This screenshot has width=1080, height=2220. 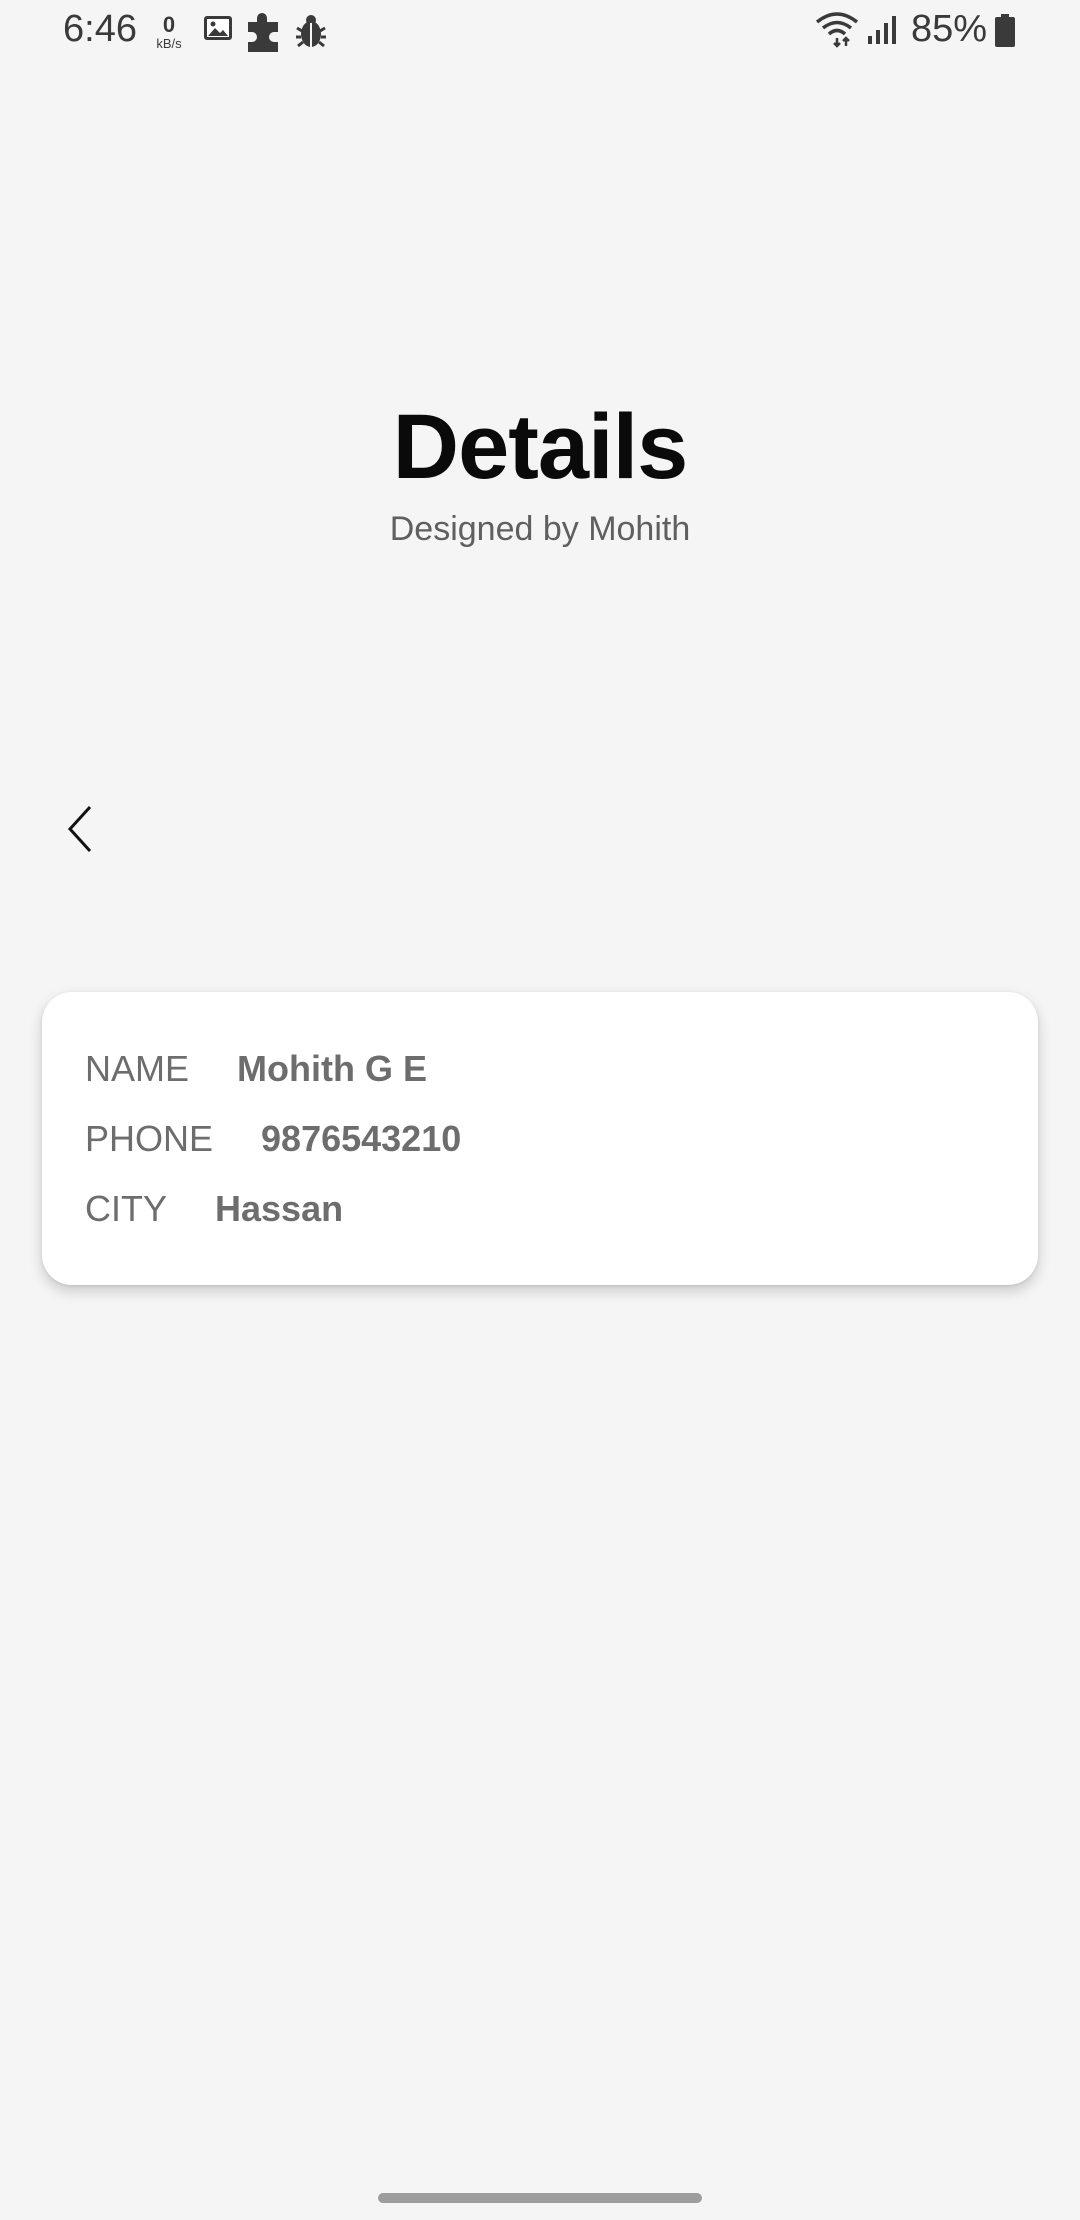 What do you see at coordinates (100, 29) in the screenshot?
I see `status-time: 6:46` at bounding box center [100, 29].